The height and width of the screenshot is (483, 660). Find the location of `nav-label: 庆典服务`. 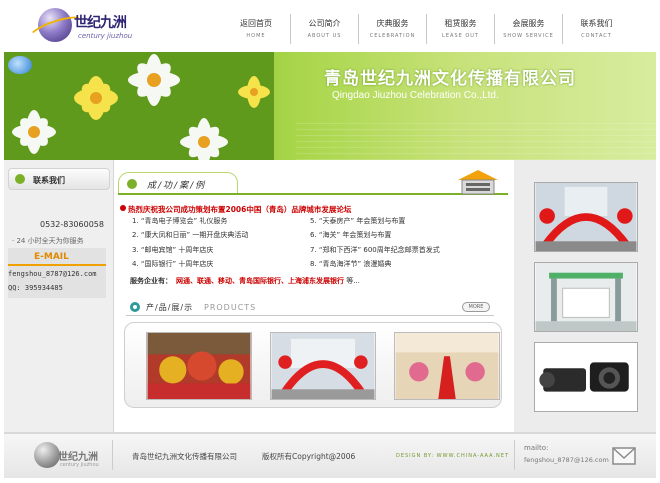

nav-label: 庆典服务 is located at coordinates (392, 23).